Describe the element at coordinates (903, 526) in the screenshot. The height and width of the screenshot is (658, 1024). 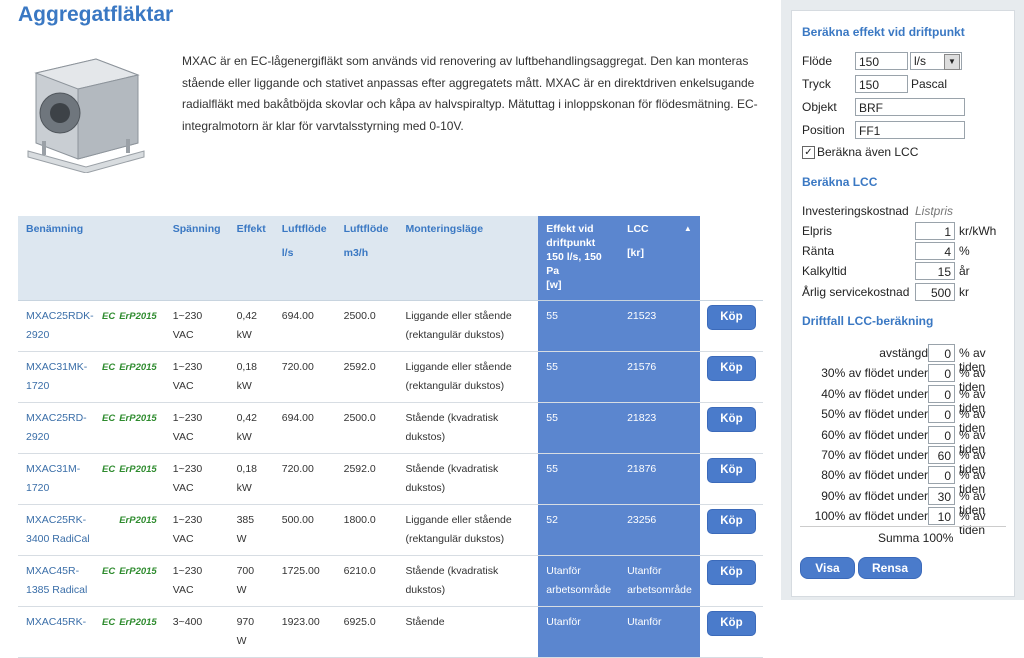
I see `divider` at that location.